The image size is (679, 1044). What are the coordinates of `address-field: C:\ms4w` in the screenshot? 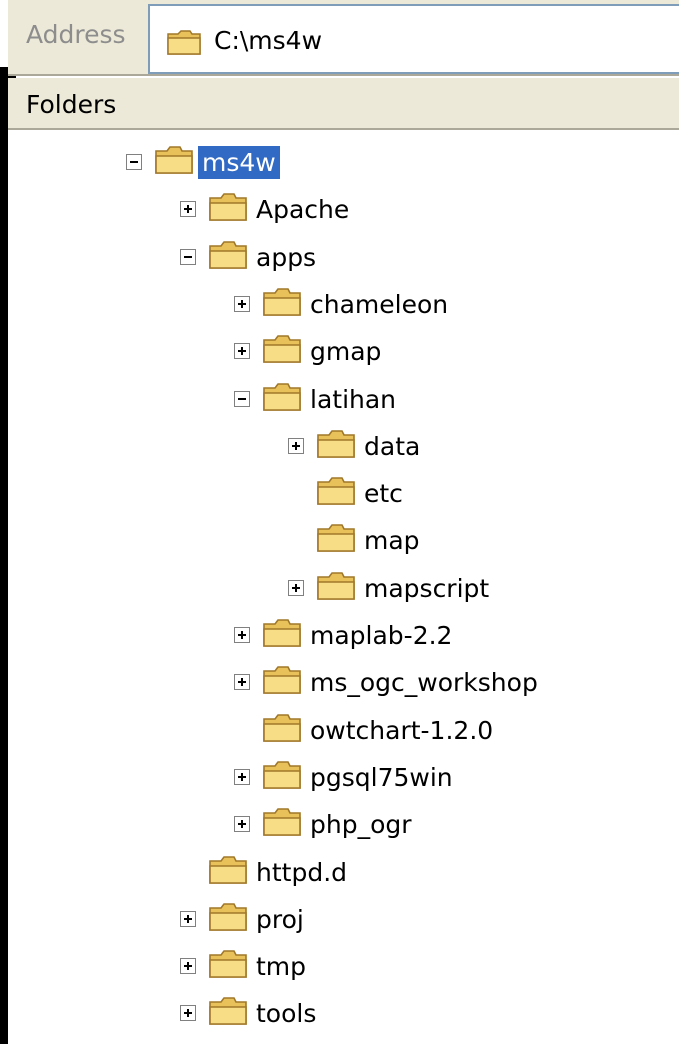 It's located at (413, 39).